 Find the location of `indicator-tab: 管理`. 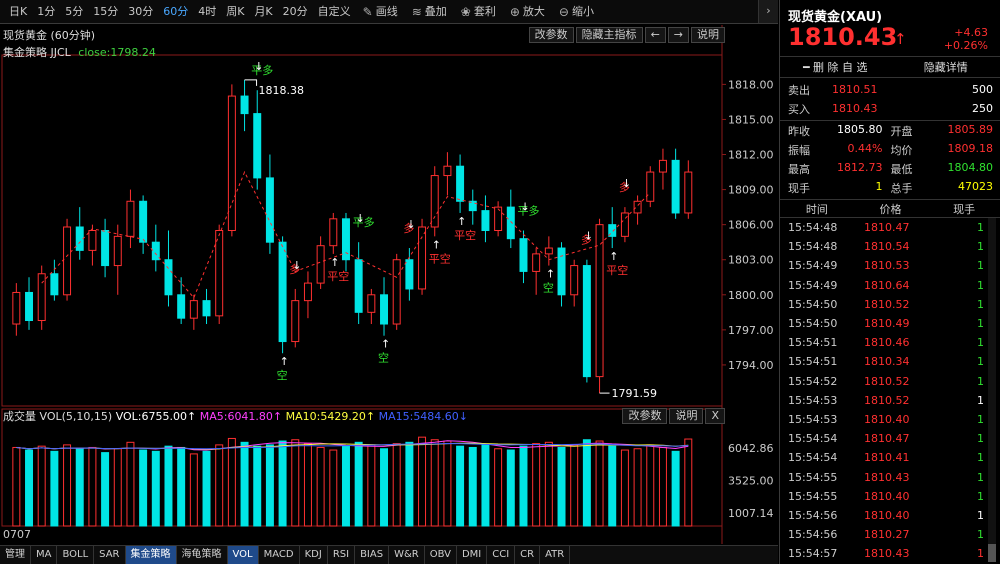

indicator-tab: 管理 is located at coordinates (15, 555).